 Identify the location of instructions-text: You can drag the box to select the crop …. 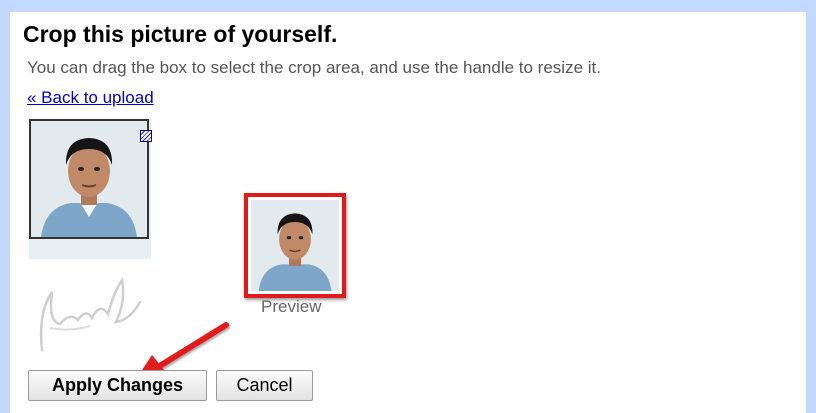
(314, 67).